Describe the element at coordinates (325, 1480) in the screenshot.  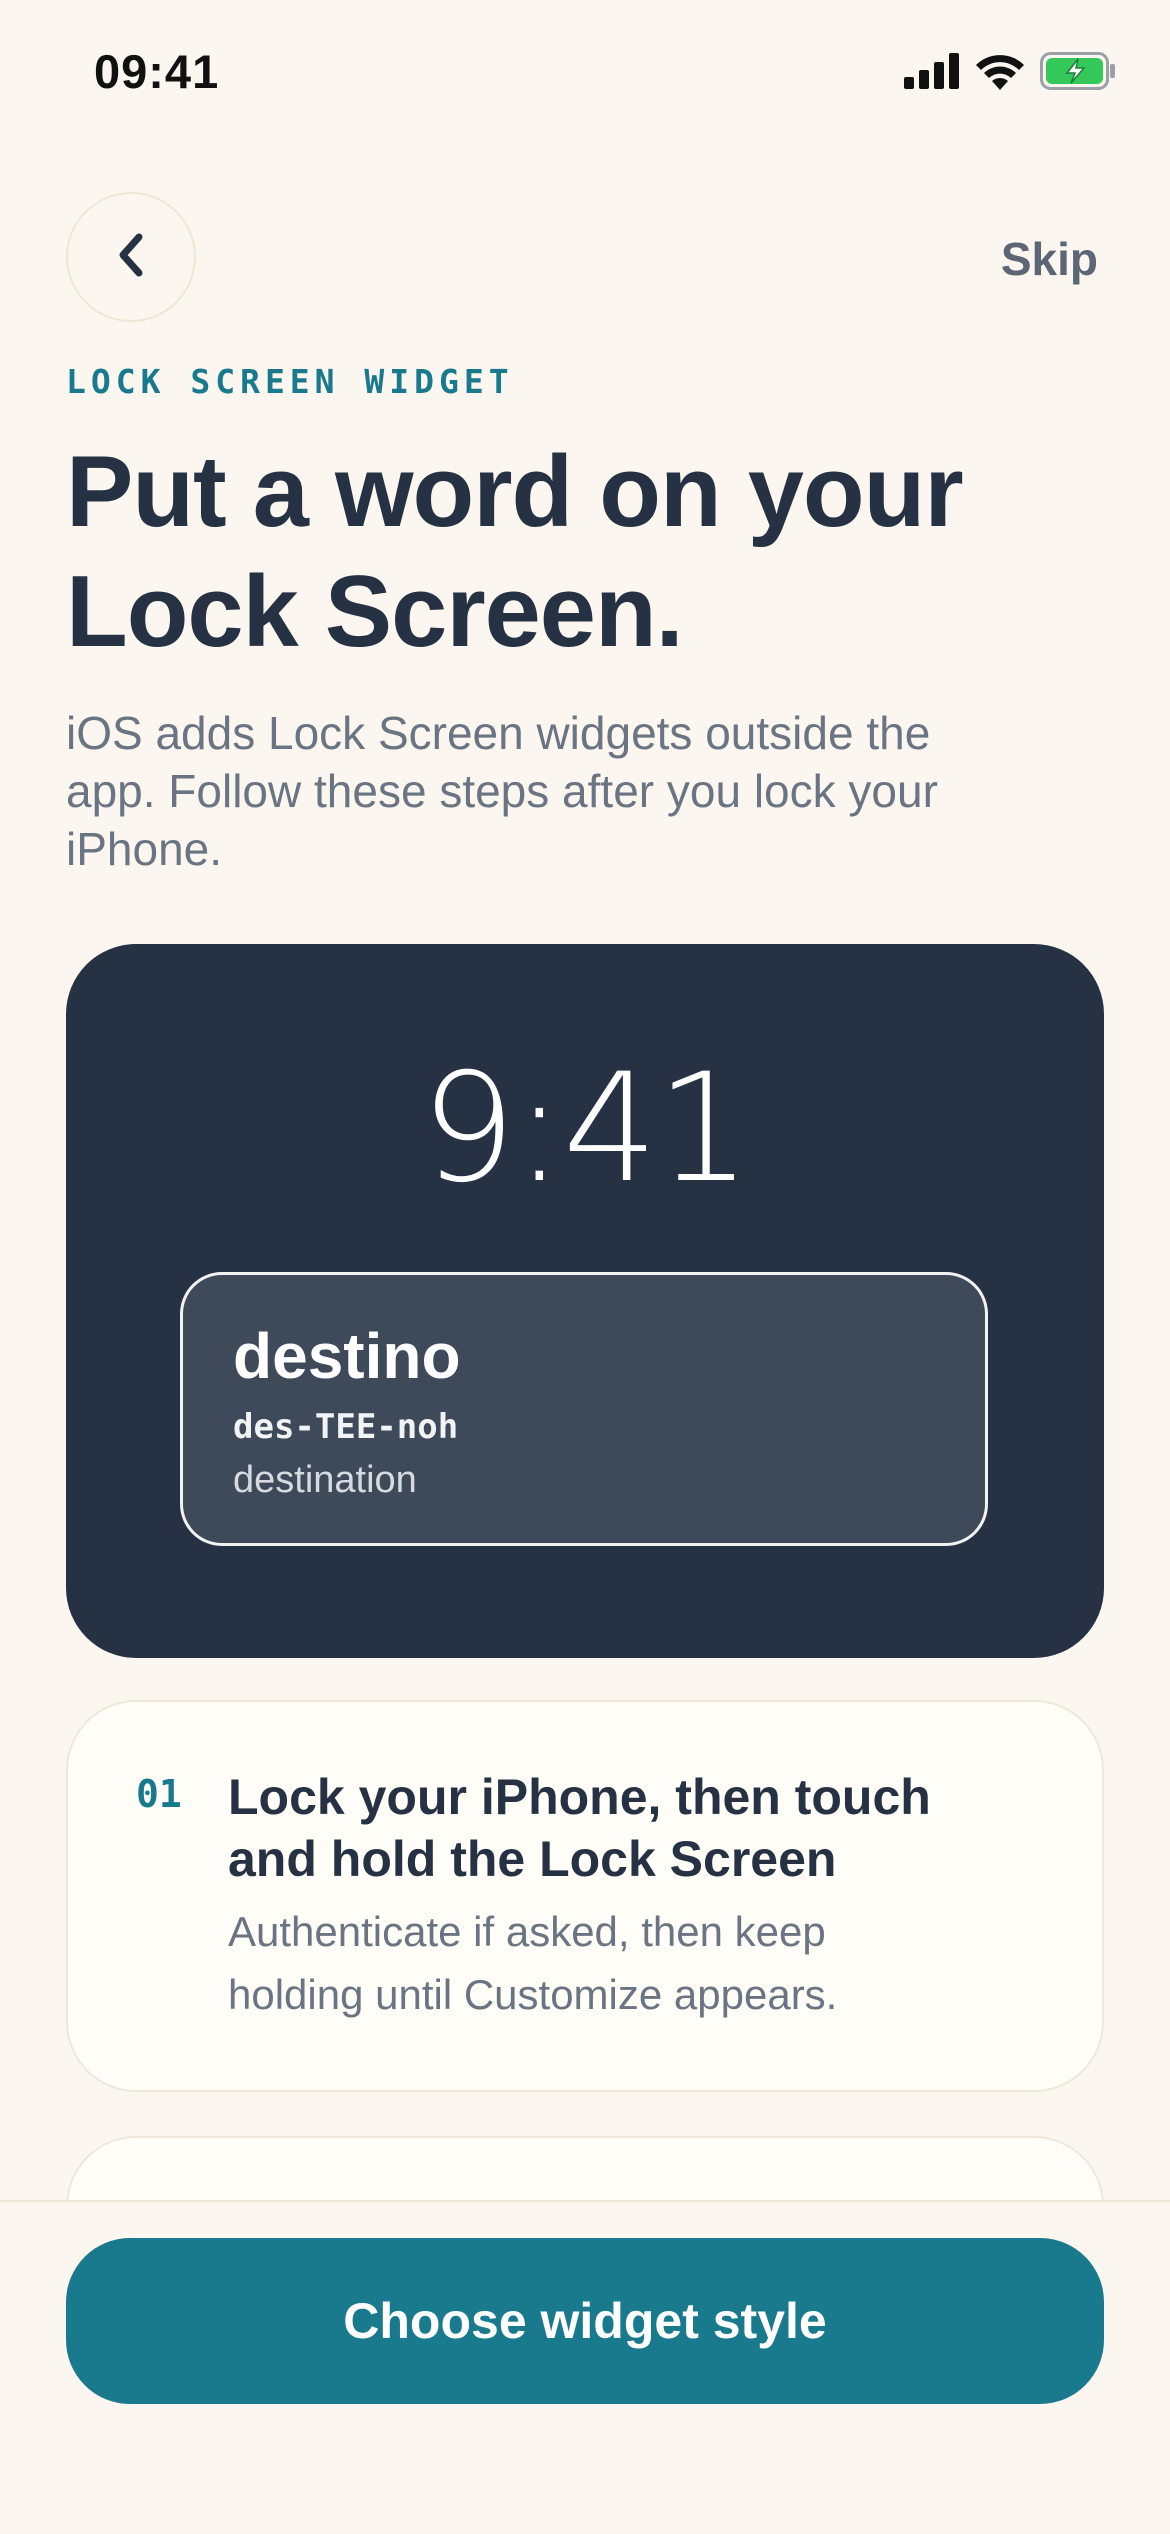
I see `widget-definition: destination` at that location.